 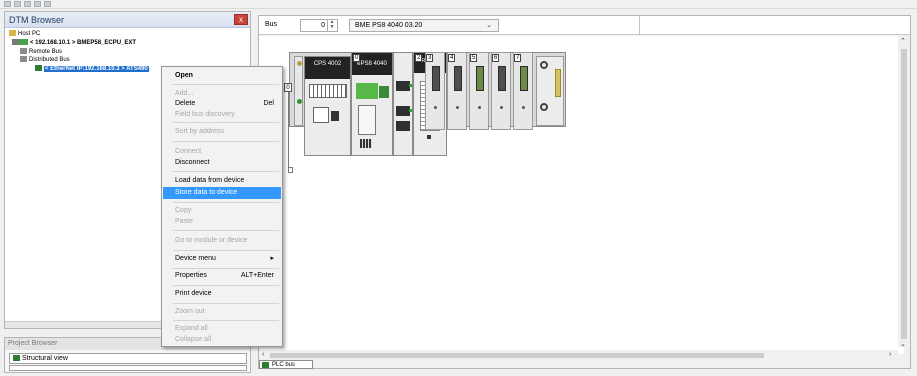 What do you see at coordinates (222, 276) in the screenshot?
I see `menu-item-properties: Properties ALT+Enter` at bounding box center [222, 276].